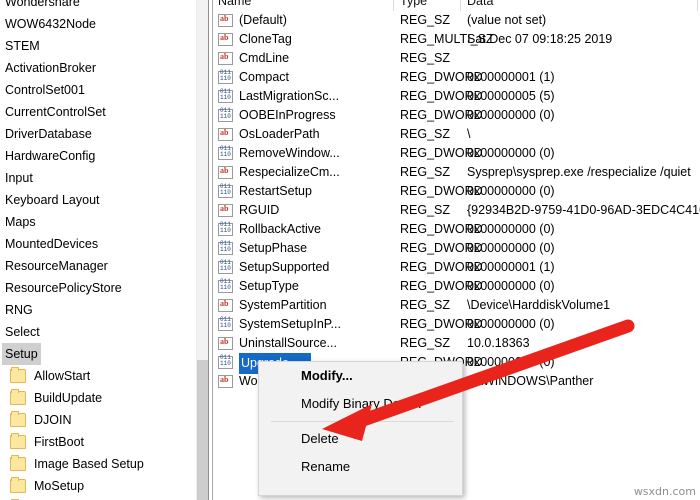 The width and height of the screenshot is (700, 500). Describe the element at coordinates (456, 324) in the screenshot. I see `value-row: SystemSetupInP...REG_DWORD0x00000000 (0)` at that location.